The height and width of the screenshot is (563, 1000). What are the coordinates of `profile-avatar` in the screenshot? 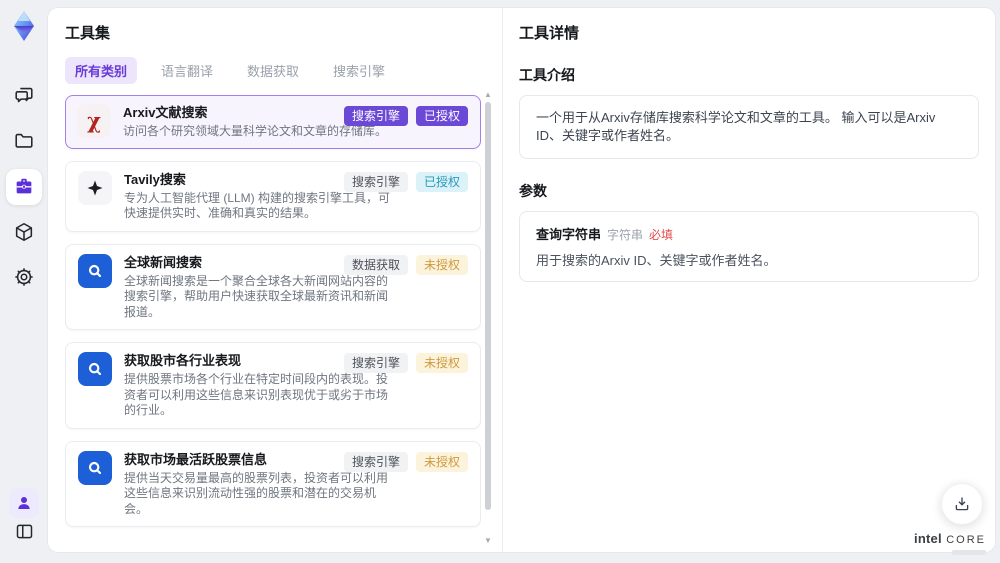 It's located at (24, 503).